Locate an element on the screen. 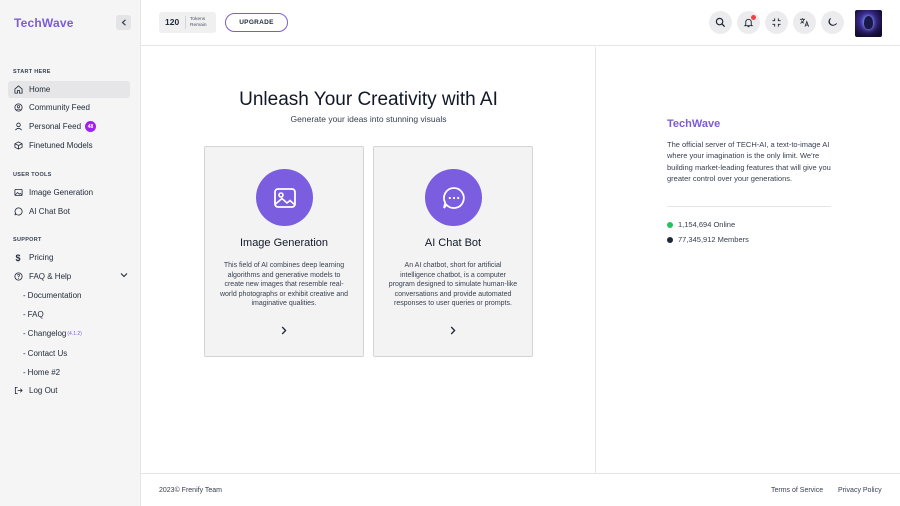 Image resolution: width=900 pixels, height=506 pixels. top-header: 120 Tokens Remain UPGRADE is located at coordinates (520, 23).